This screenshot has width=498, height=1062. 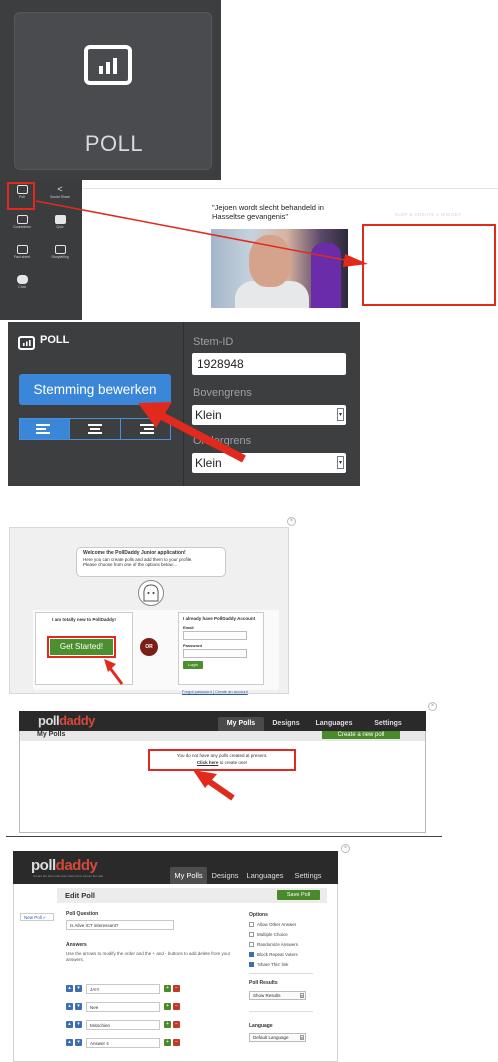 I want to click on arrow-head, so click(x=355, y=260).